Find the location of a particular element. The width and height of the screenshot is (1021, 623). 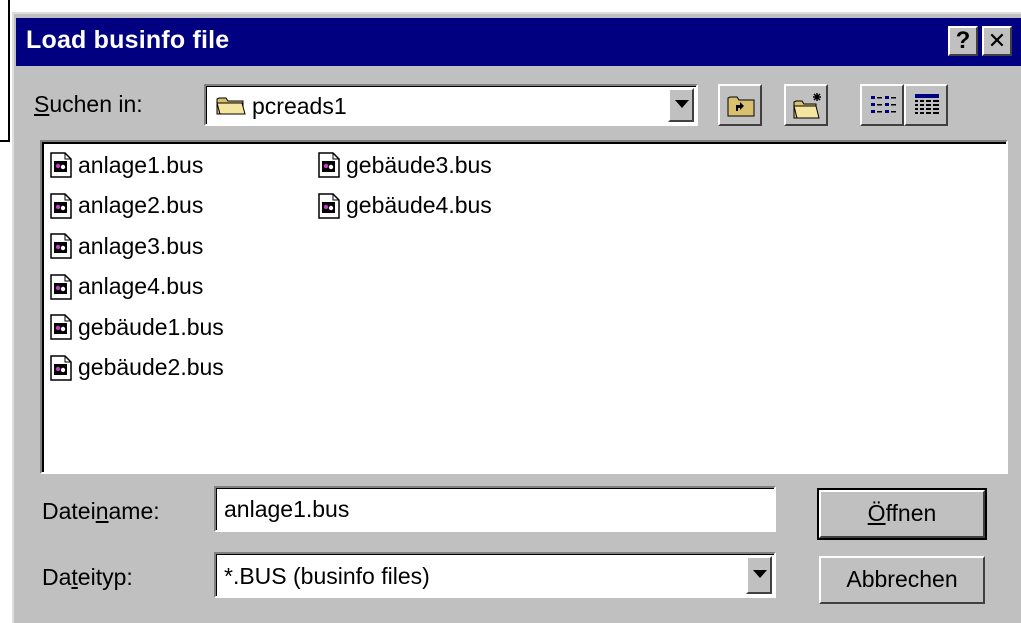

file-item: anlage4.bus is located at coordinates (126, 287).